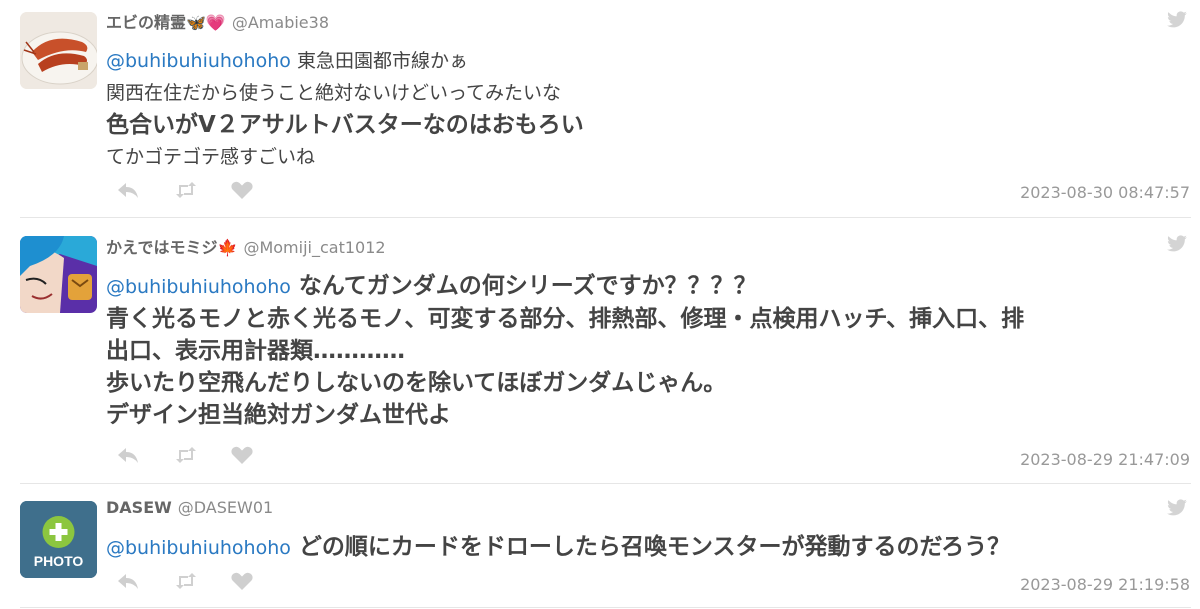 This screenshot has height=609, width=1200. Describe the element at coordinates (605, 607) in the screenshot. I see `divider` at that location.